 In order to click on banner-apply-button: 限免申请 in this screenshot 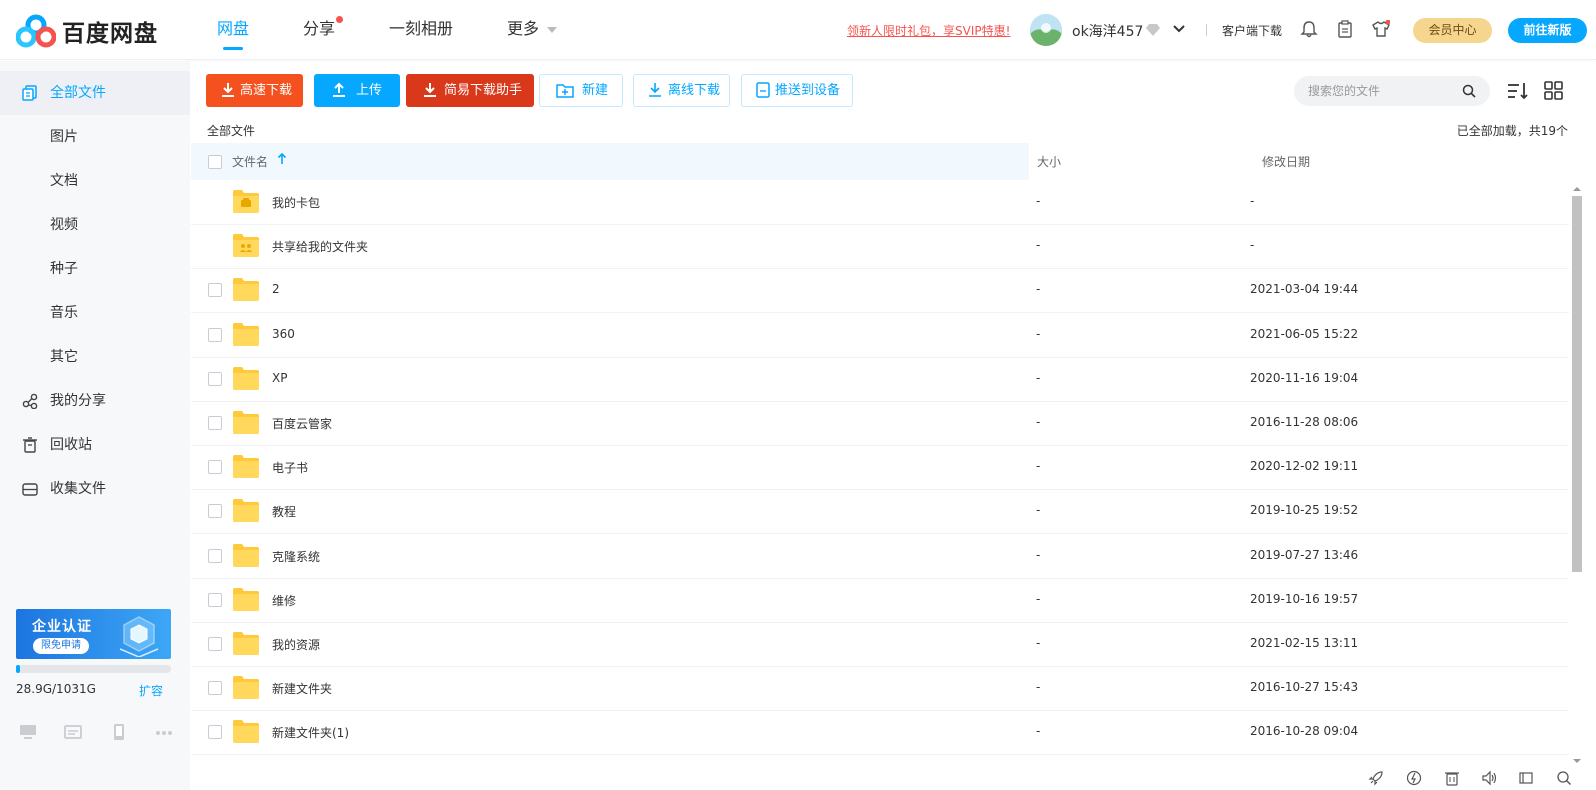, I will do `click(61, 646)`.